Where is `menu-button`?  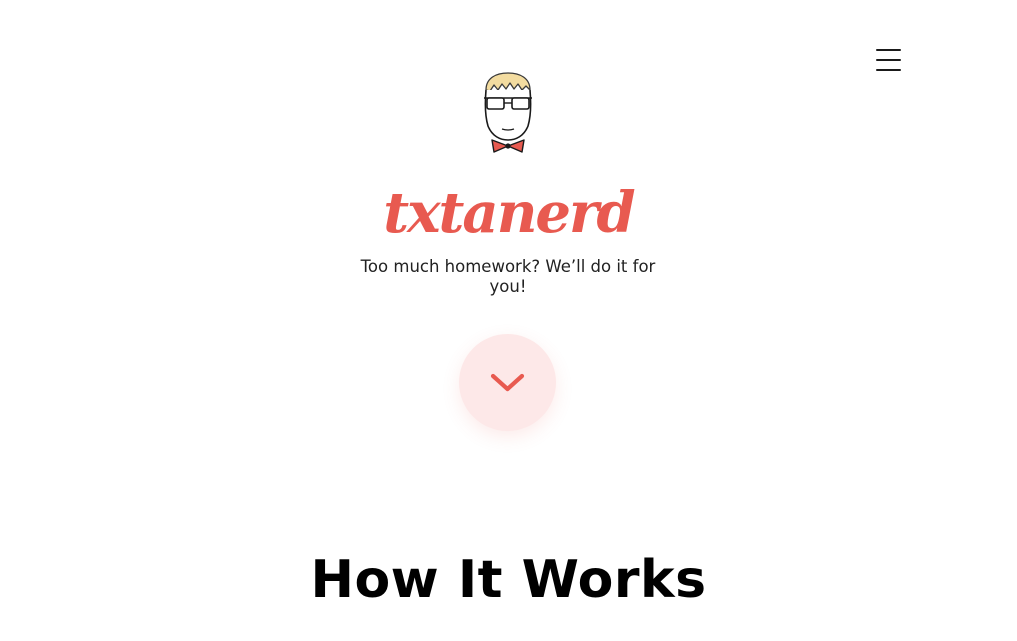
menu-button is located at coordinates (889, 60).